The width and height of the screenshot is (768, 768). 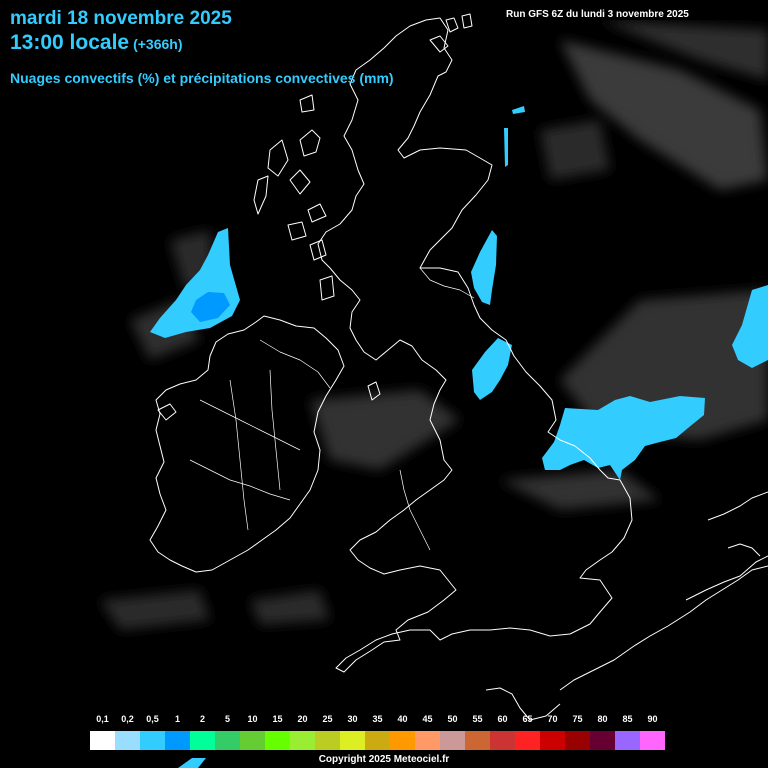 What do you see at coordinates (327, 719) in the screenshot?
I see `legend-label: 25` at bounding box center [327, 719].